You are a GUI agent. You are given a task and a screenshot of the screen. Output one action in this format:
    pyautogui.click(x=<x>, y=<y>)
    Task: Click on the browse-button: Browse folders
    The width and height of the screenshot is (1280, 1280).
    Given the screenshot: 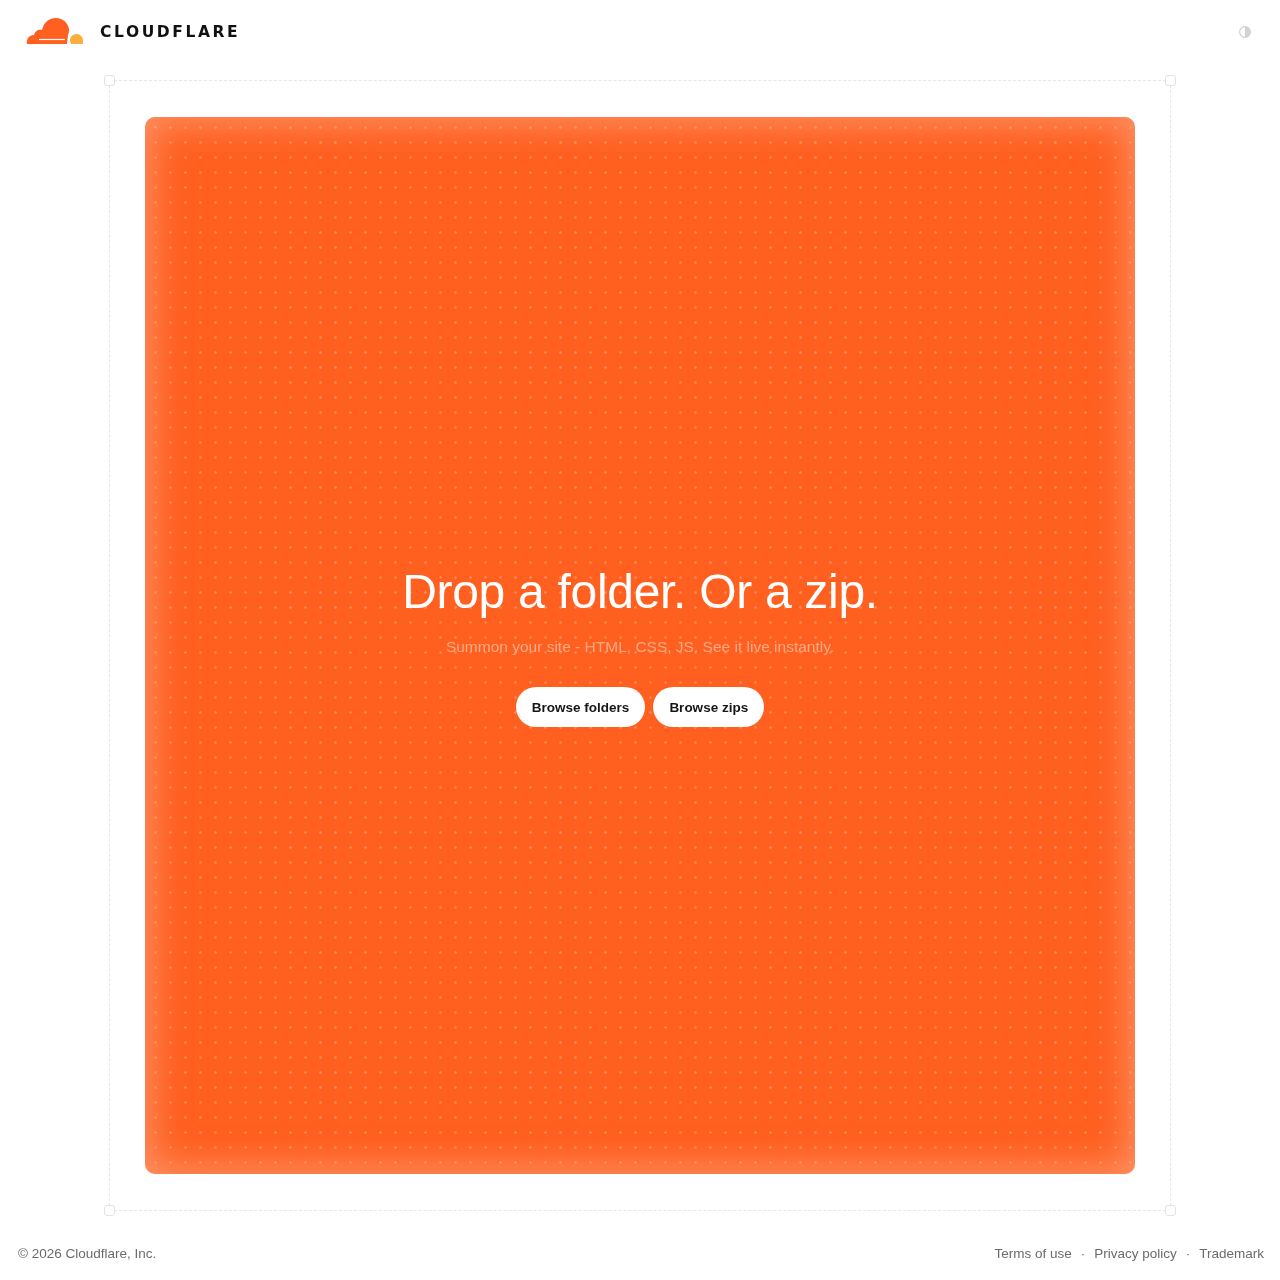 What is the action you would take?
    pyautogui.click(x=580, y=707)
    